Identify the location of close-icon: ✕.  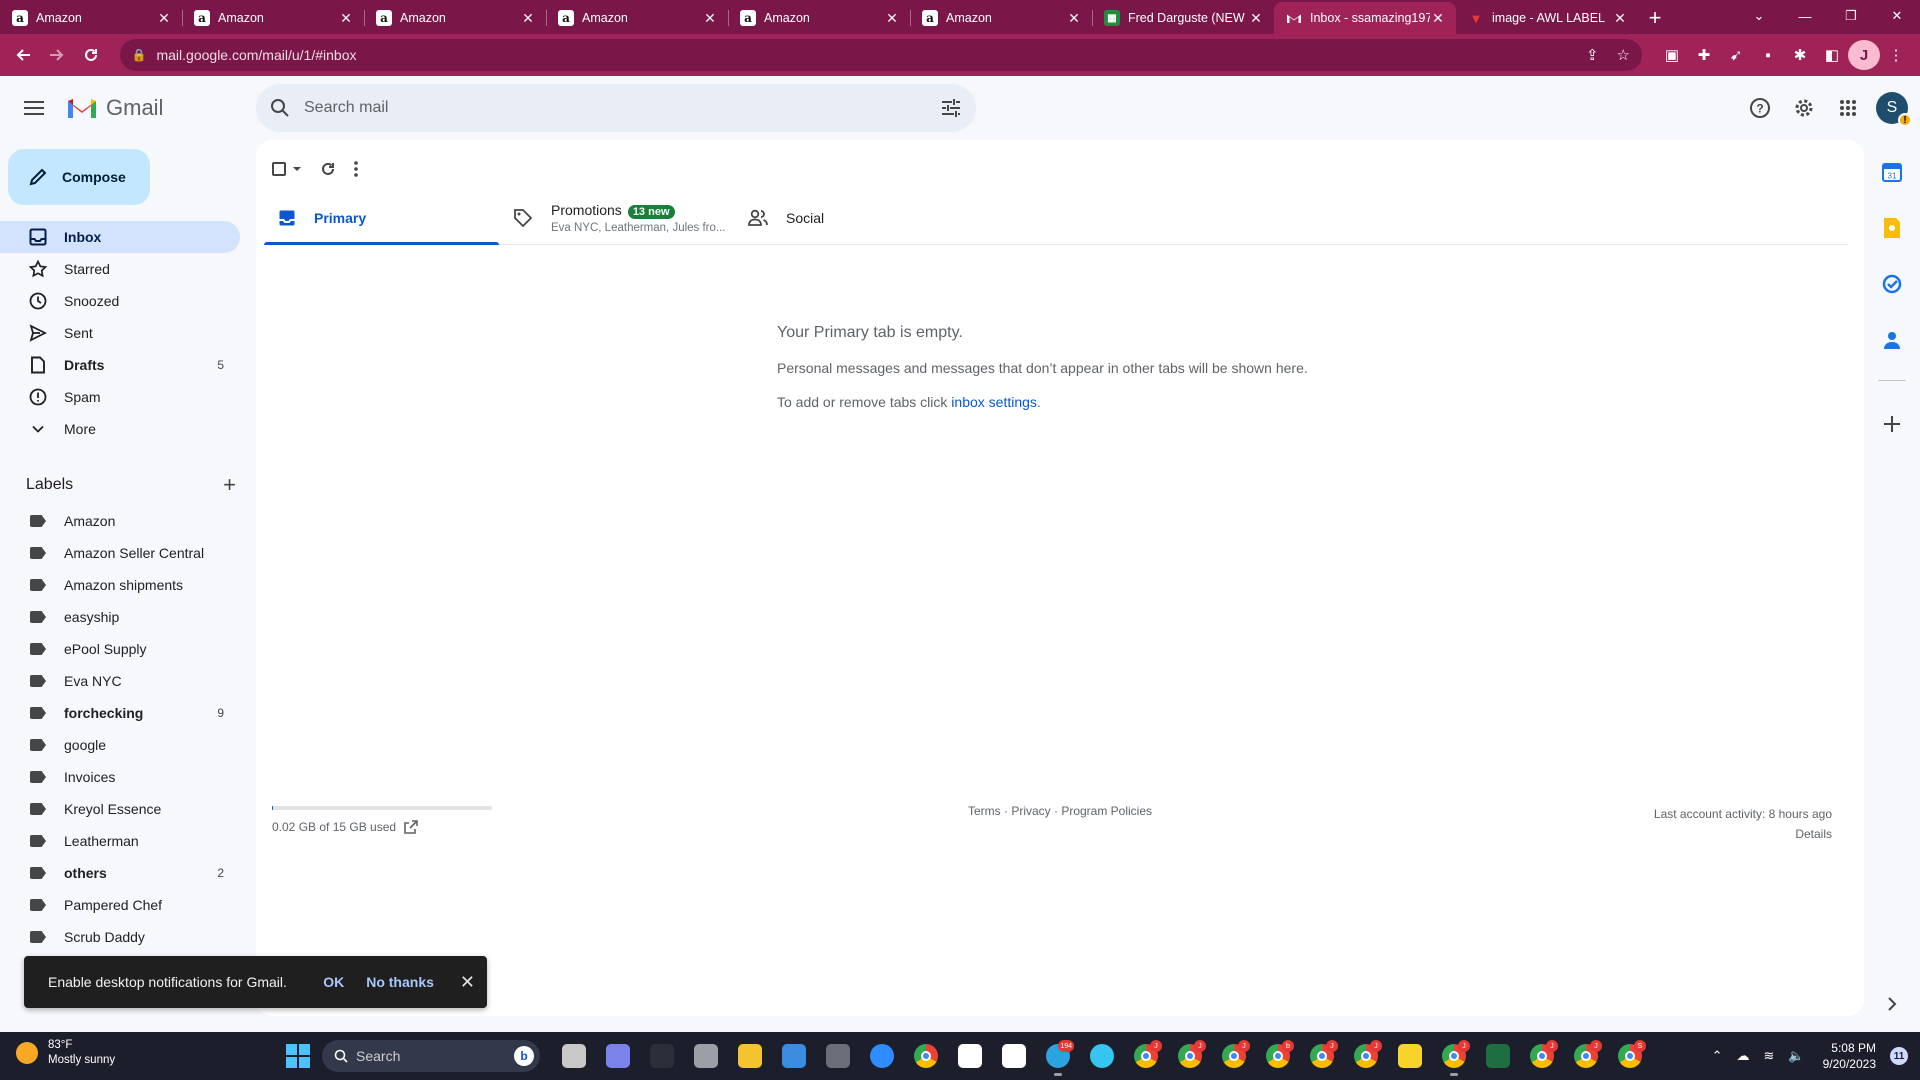
(467, 982).